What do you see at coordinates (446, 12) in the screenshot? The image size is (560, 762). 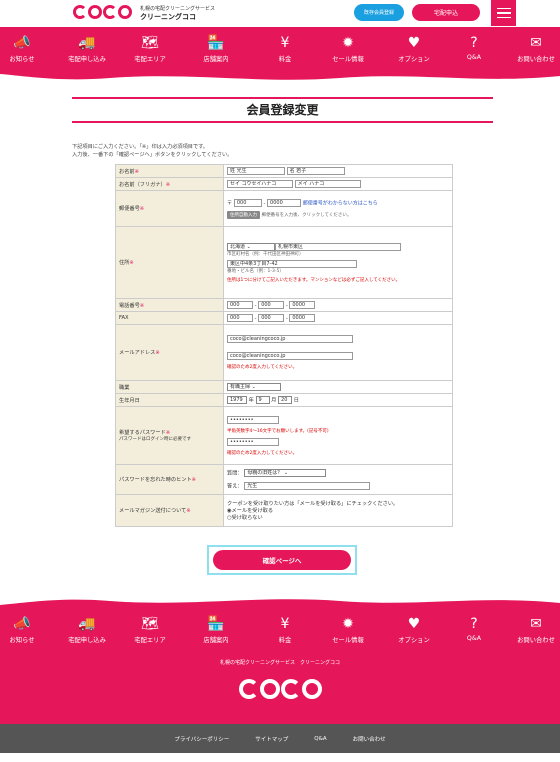 I see `order-button: 宅配申込` at bounding box center [446, 12].